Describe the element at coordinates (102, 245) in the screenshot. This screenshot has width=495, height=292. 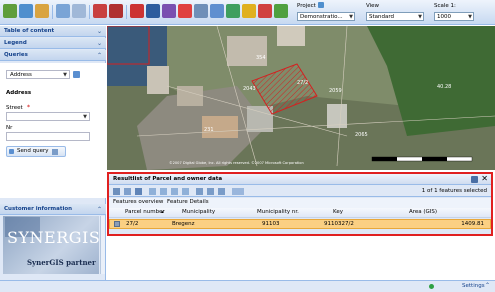
I see `customer-info-scrollbar` at that location.